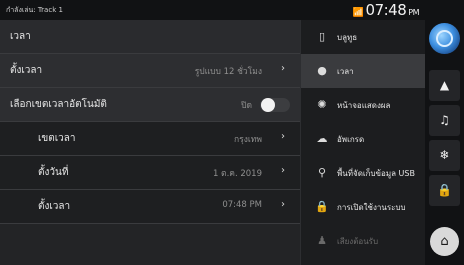  Describe the element at coordinates (150, 105) in the screenshot. I see `auto-timezone-row: เลือกเขตเวลาอัตโนมัติ ปิด` at that location.